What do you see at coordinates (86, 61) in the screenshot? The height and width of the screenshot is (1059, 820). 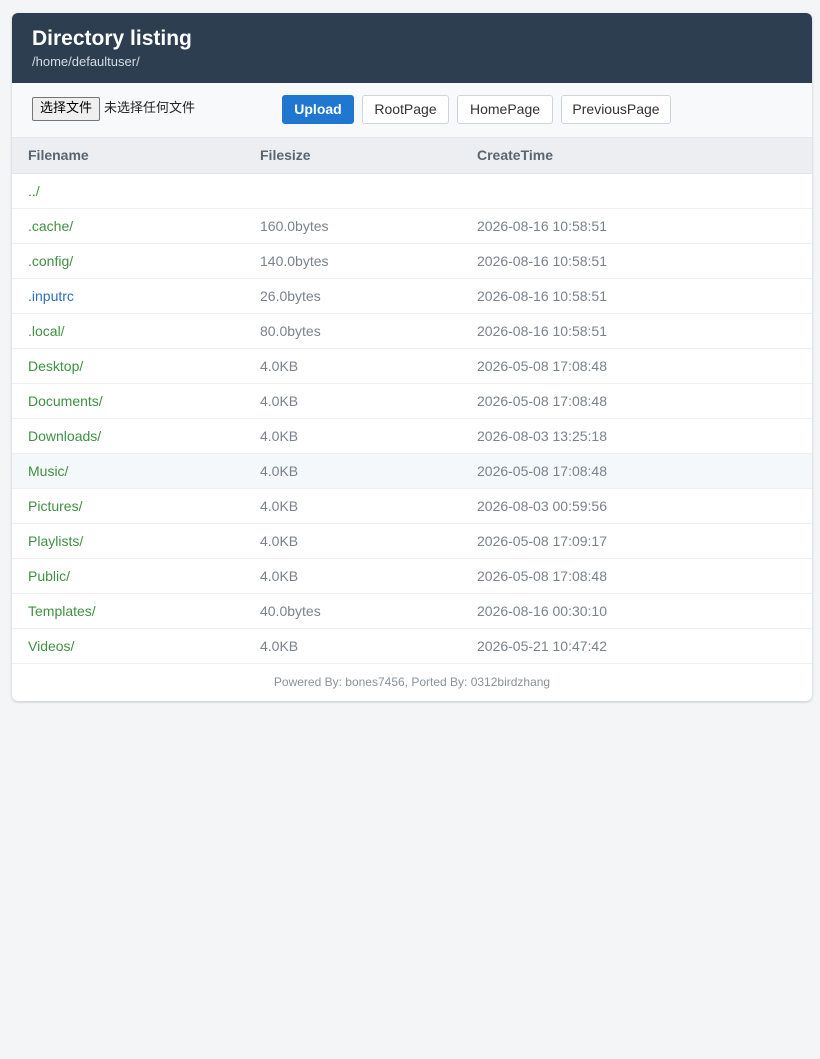 I see `current-path: /home/defaultuser/` at bounding box center [86, 61].